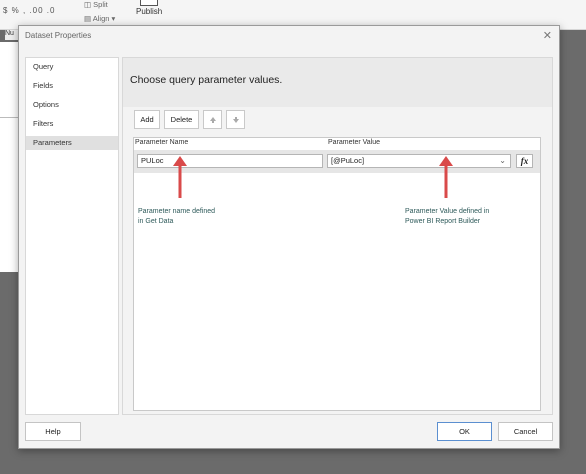 The height and width of the screenshot is (474, 586). I want to click on publish-button: Publish, so click(149, 11).